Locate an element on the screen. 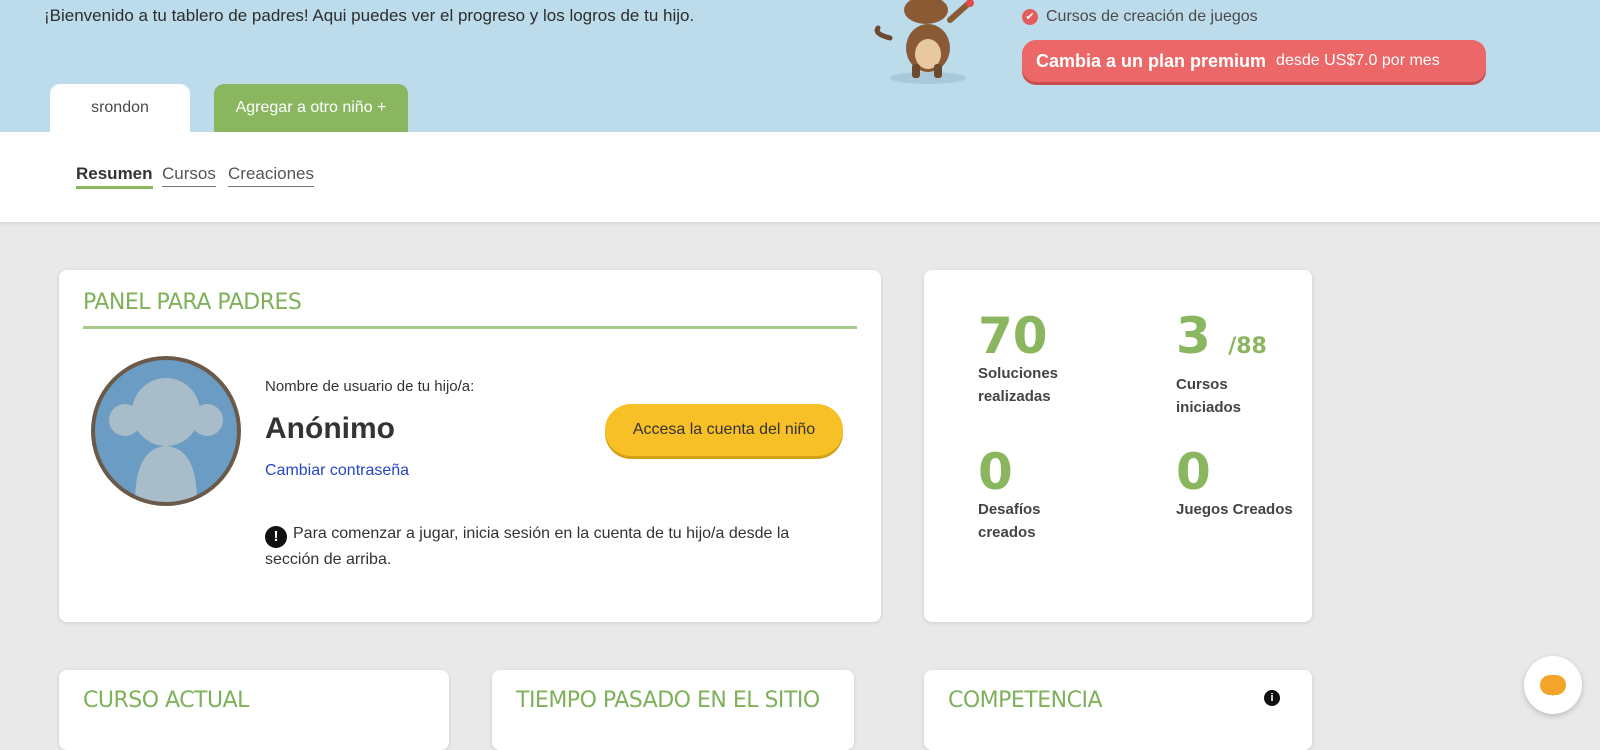 The width and height of the screenshot is (1600, 750). subnav-resumen: Resumen is located at coordinates (114, 176).